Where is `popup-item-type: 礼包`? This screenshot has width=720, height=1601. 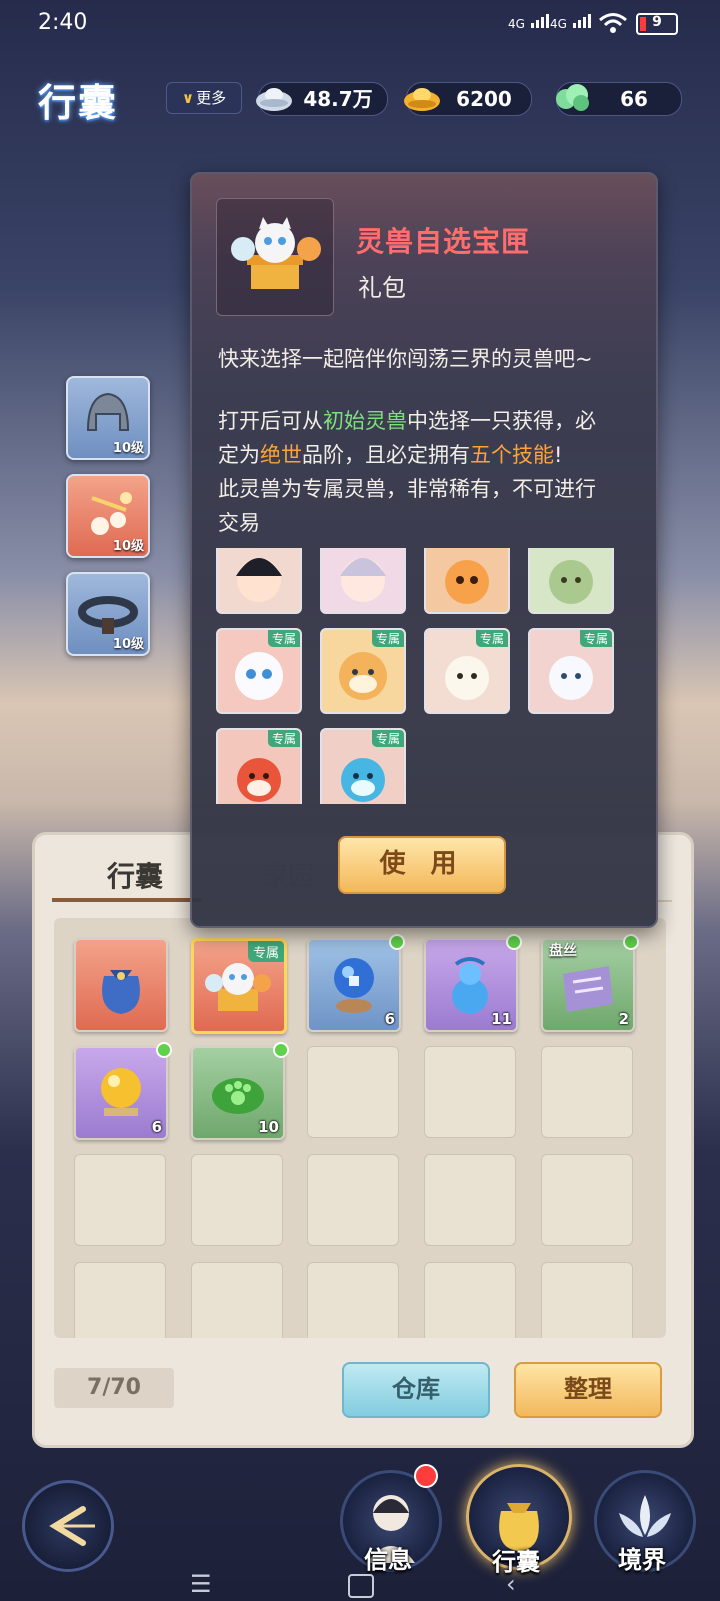 popup-item-type: 礼包 is located at coordinates (382, 288).